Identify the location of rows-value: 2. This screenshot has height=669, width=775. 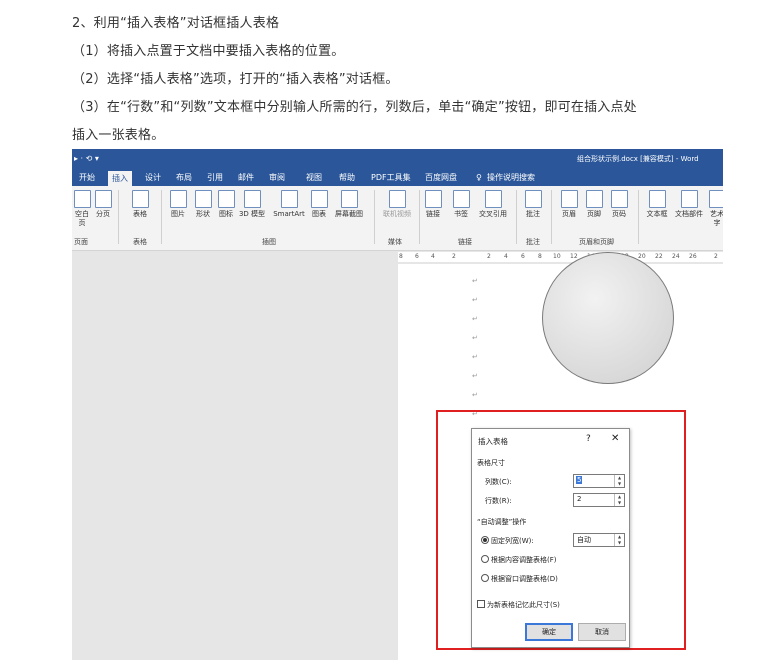
(579, 499).